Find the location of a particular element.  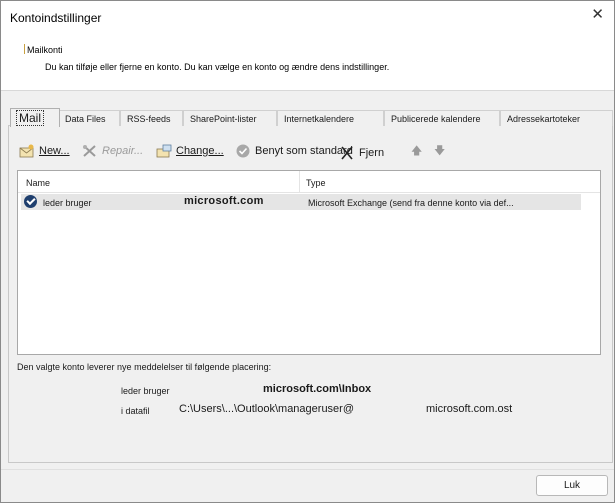

move-up-button: 🡅 is located at coordinates (416, 151).